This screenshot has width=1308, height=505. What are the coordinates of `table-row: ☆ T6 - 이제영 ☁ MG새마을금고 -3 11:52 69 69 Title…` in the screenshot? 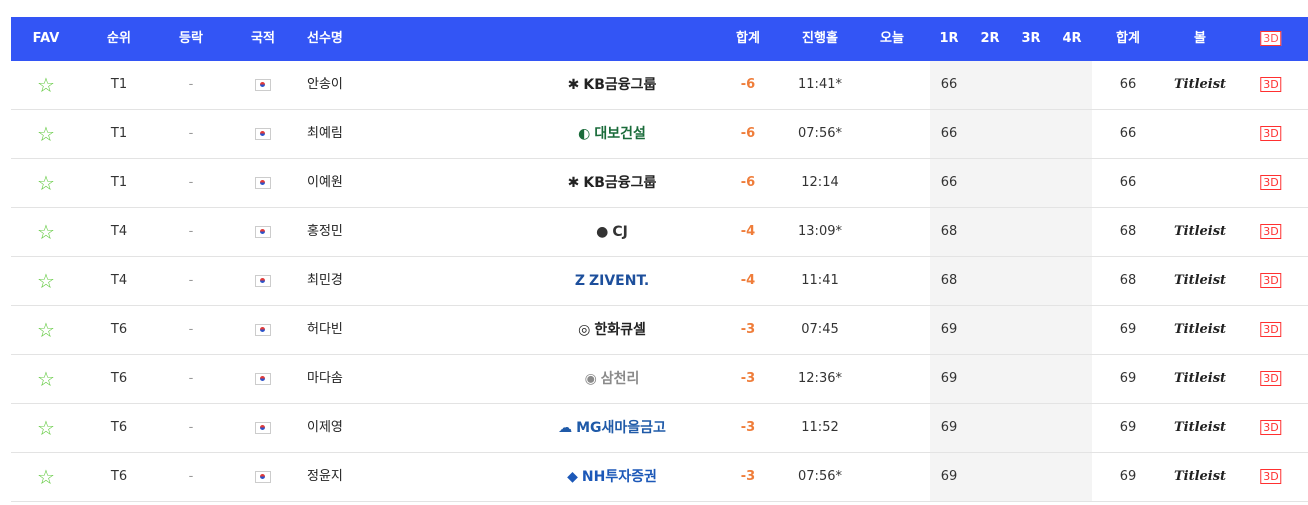 It's located at (659, 428).